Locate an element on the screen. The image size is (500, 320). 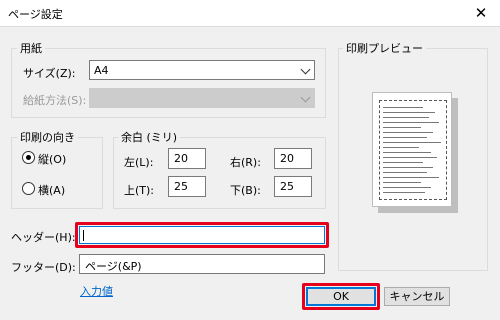
title-bar: ページ設定 ✕ is located at coordinates (250, 13).